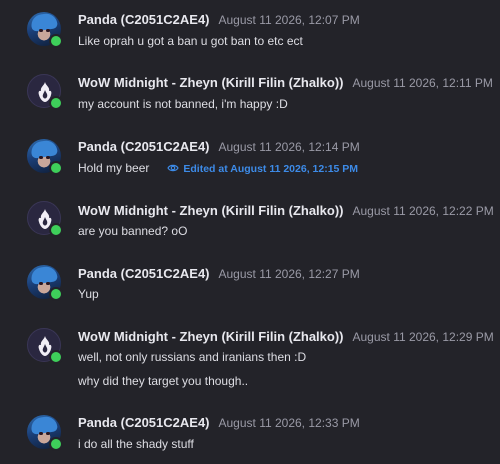  What do you see at coordinates (289, 274) in the screenshot?
I see `message-timestamp: August 11 2026, 12:27 PM` at bounding box center [289, 274].